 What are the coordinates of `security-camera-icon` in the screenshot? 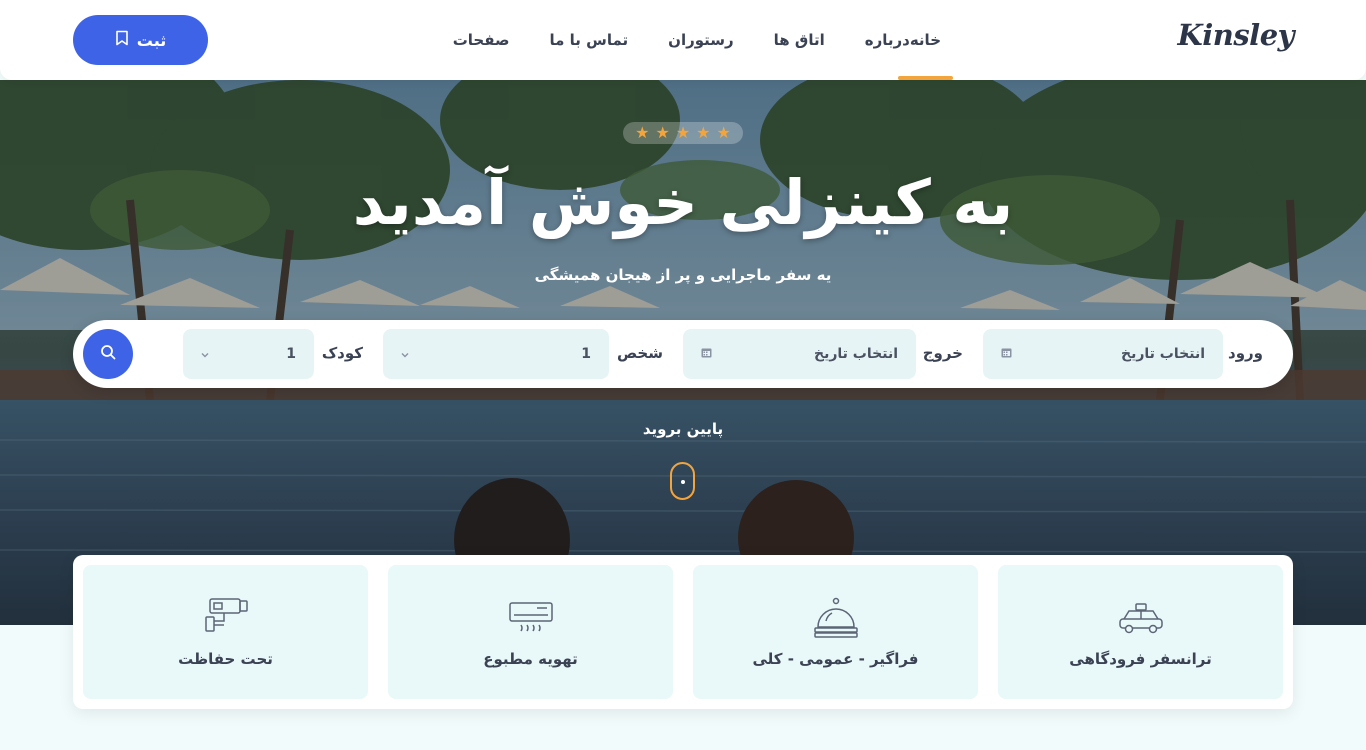 It's located at (225, 617).